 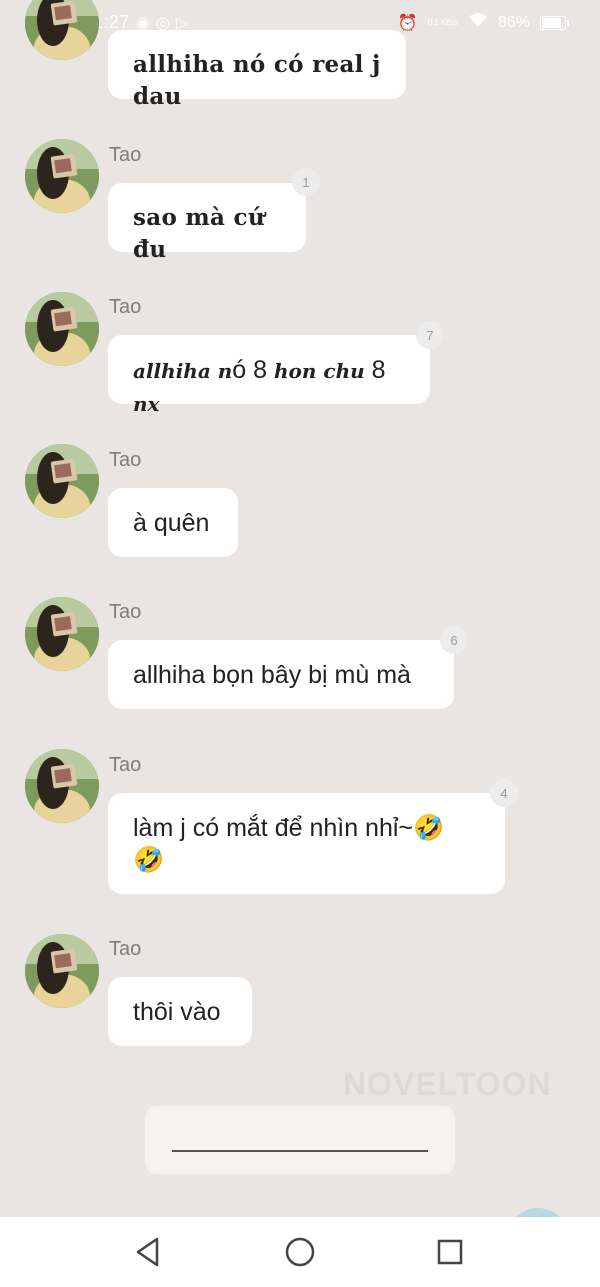 I want to click on message-text: làm j có mắt để nhìn nhỉ~🤣, so click(x=289, y=828).